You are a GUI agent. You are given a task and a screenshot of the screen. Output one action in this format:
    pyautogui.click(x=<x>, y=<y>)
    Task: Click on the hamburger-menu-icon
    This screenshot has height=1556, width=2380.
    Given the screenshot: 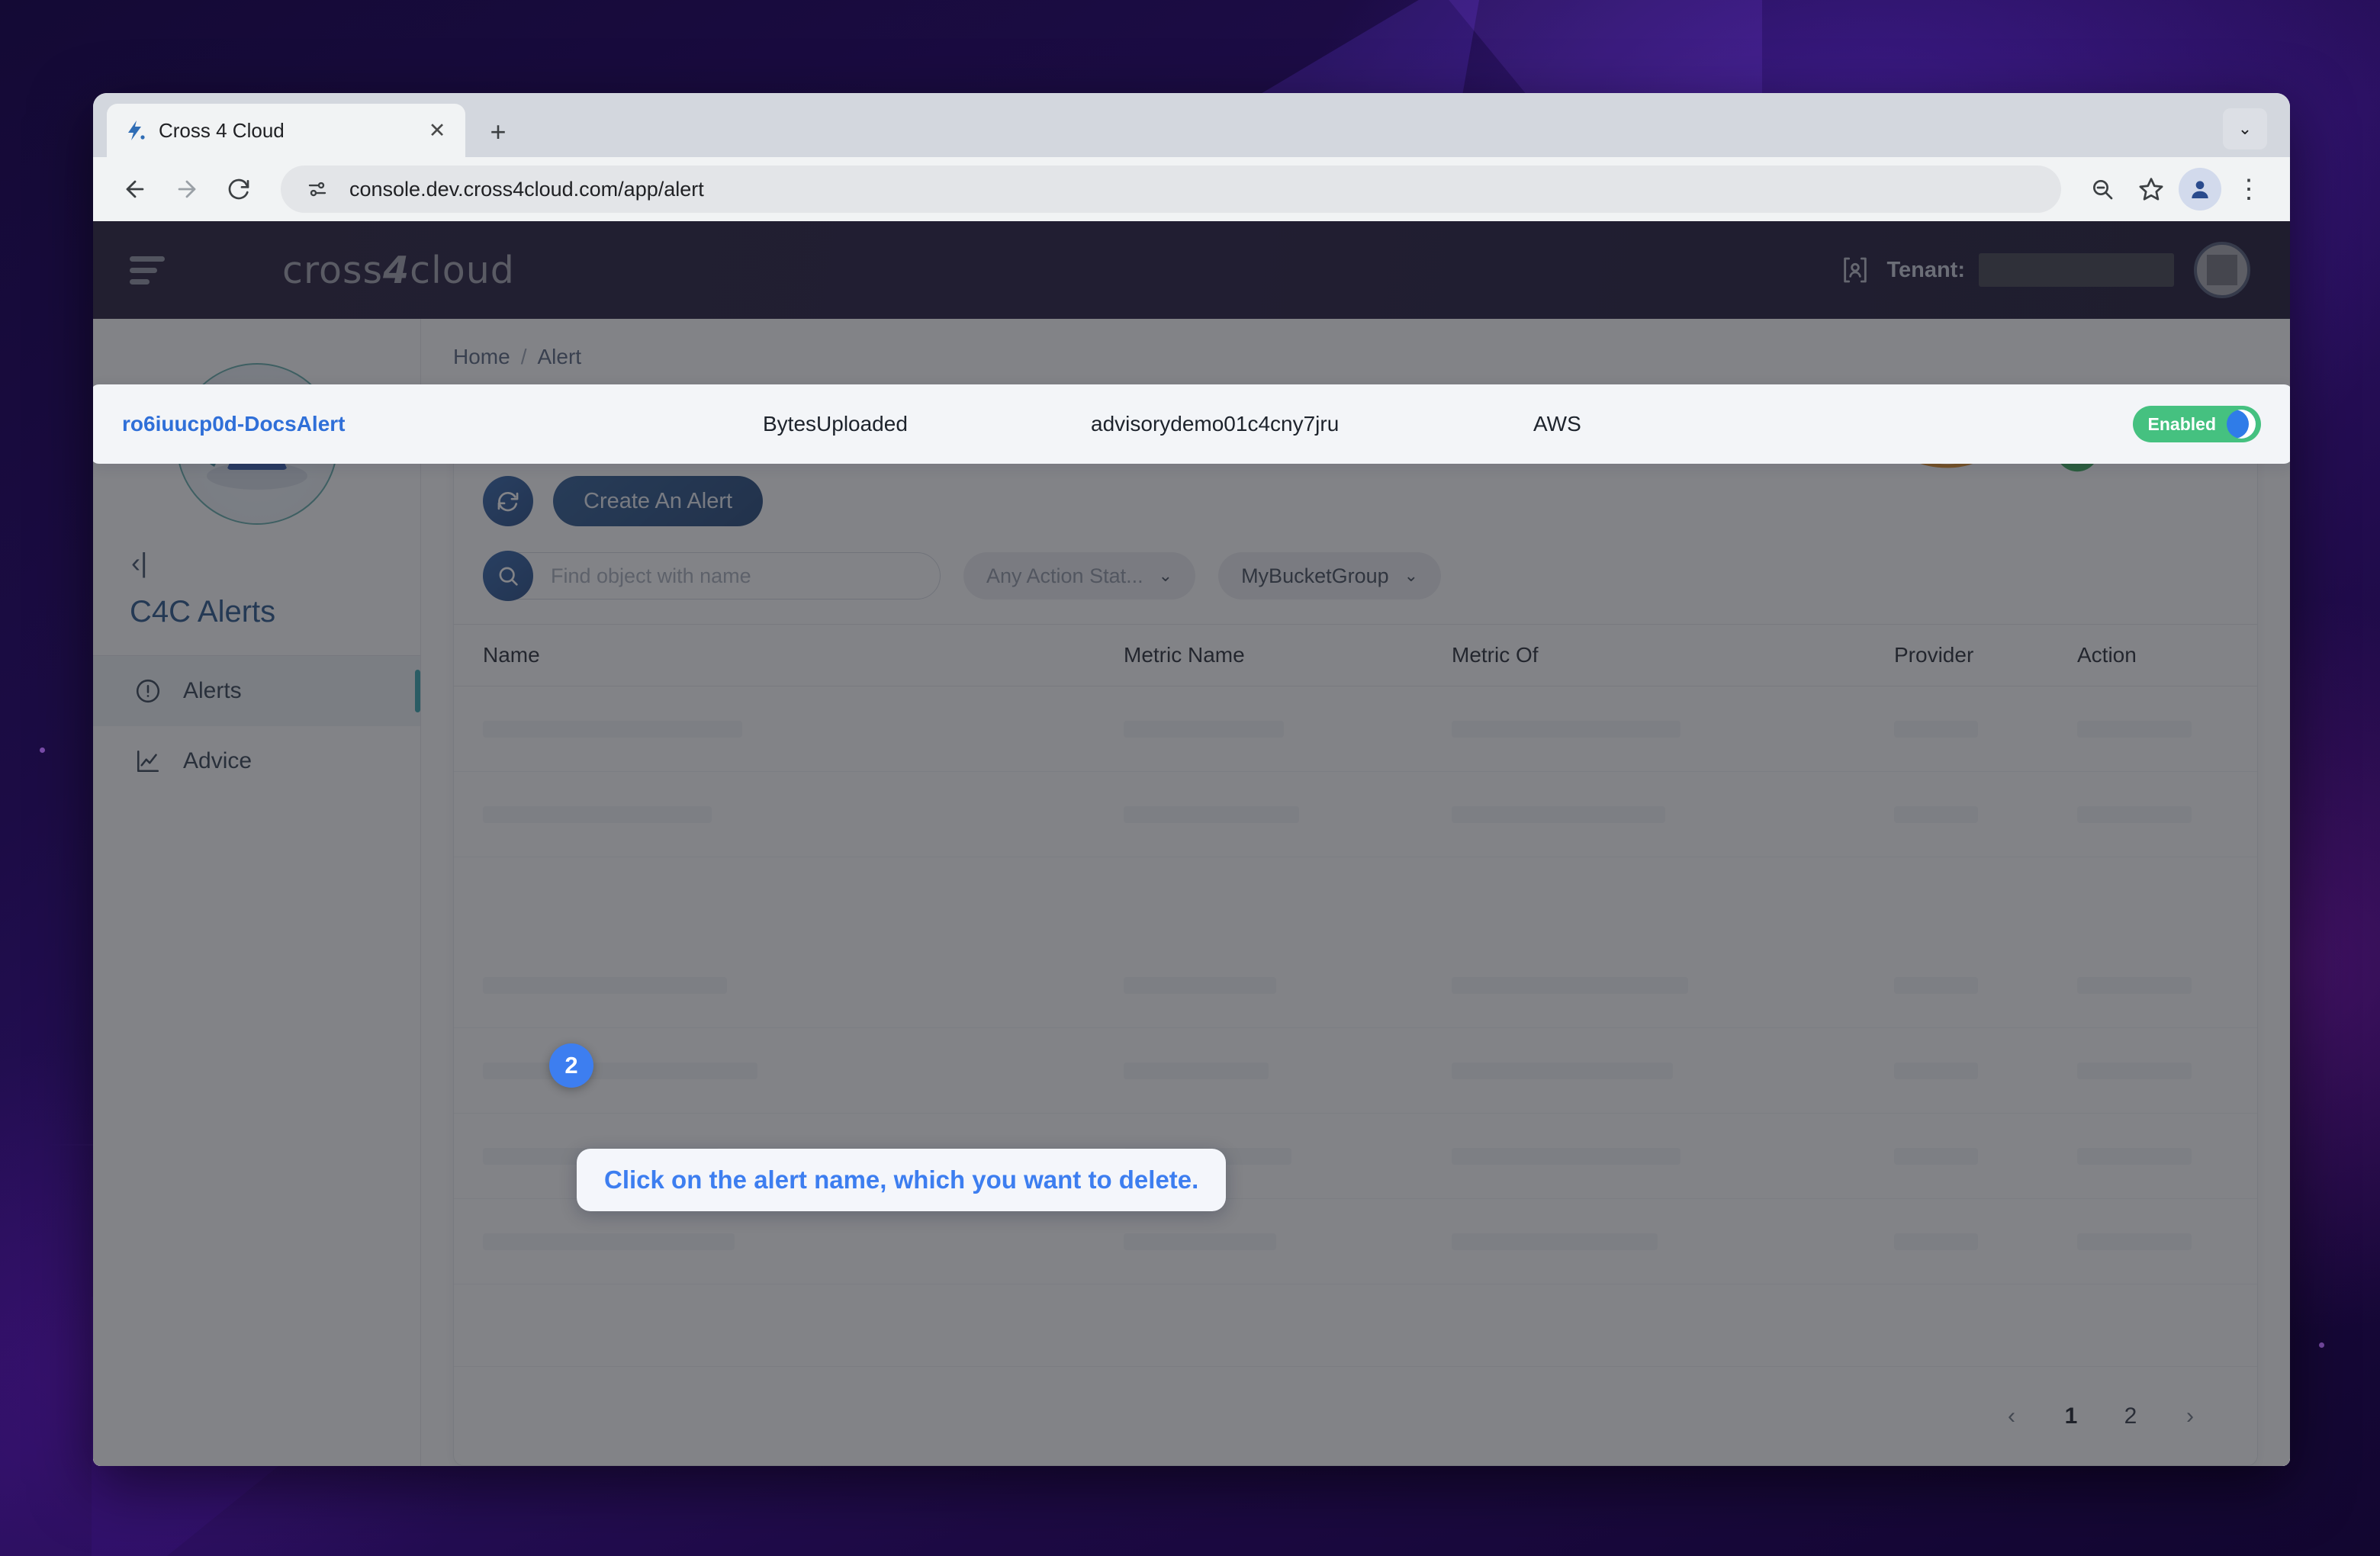 What is the action you would take?
    pyautogui.click(x=151, y=270)
    